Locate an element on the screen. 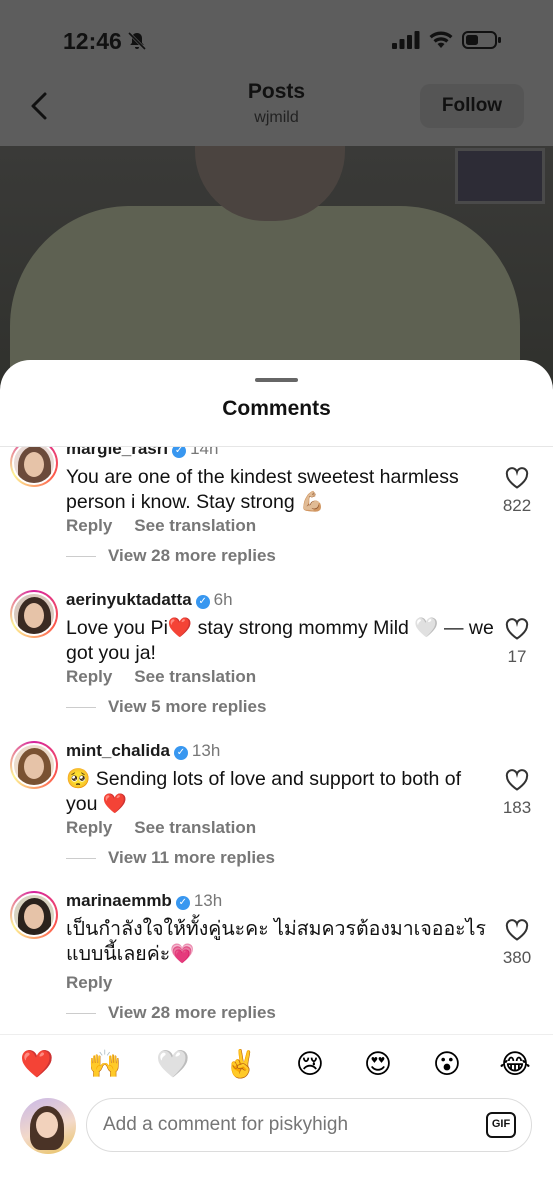  comment-input is located at coordinates (309, 1125).